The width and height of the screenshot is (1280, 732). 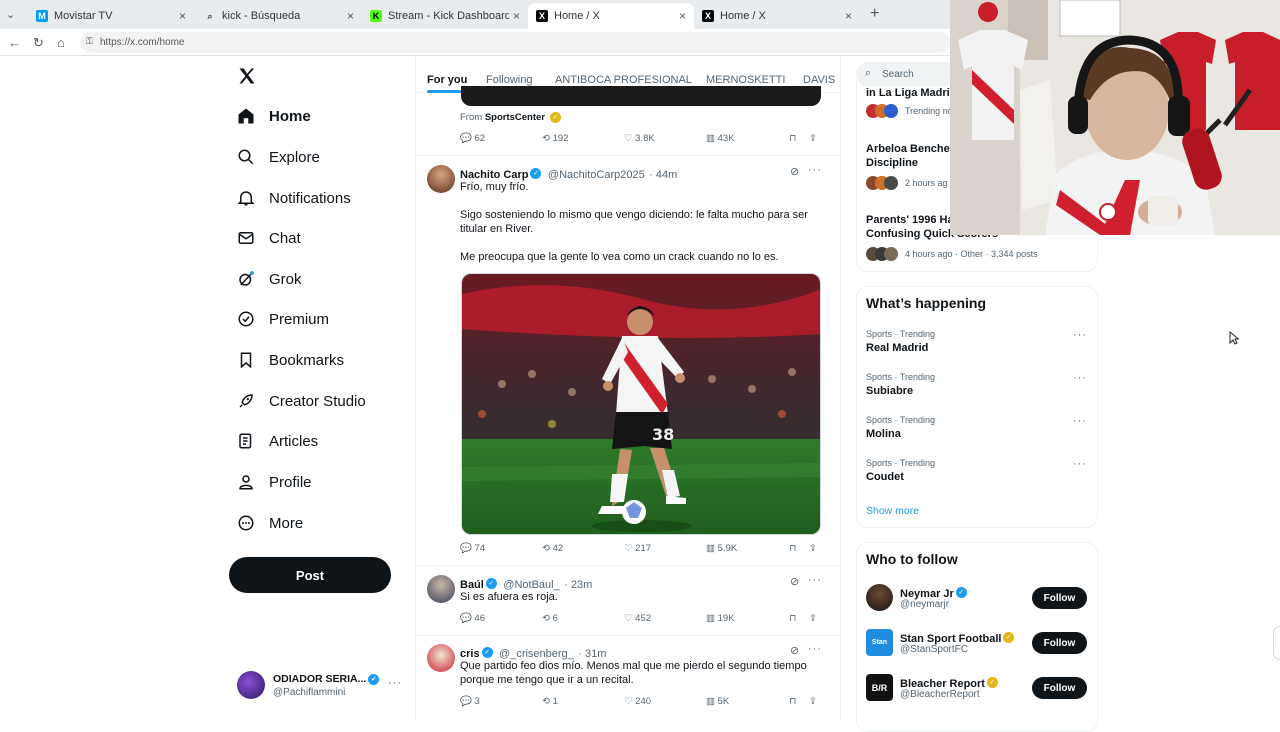 I want to click on back-arrow-icon: ←, so click(x=14, y=42).